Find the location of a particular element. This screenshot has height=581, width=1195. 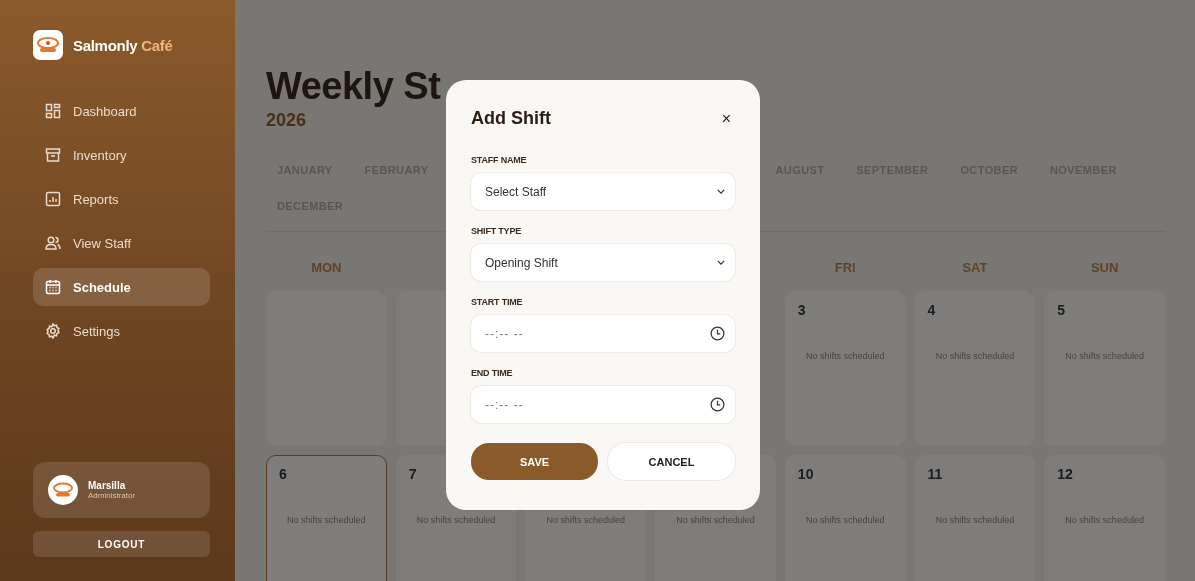

page-title: Weekly St is located at coordinates (354, 86).